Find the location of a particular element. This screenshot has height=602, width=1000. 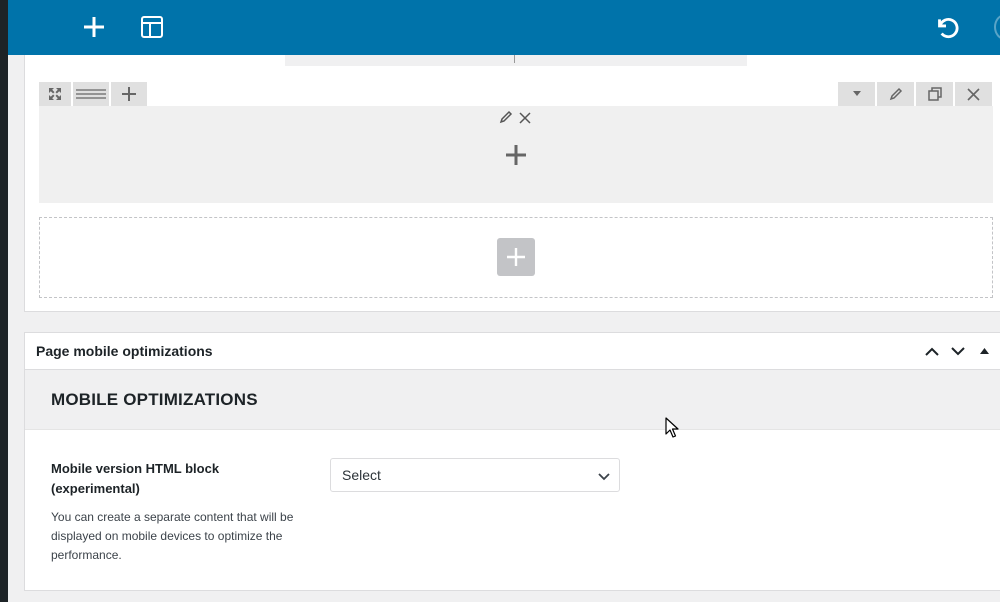

layout-icon is located at coordinates (152, 27).